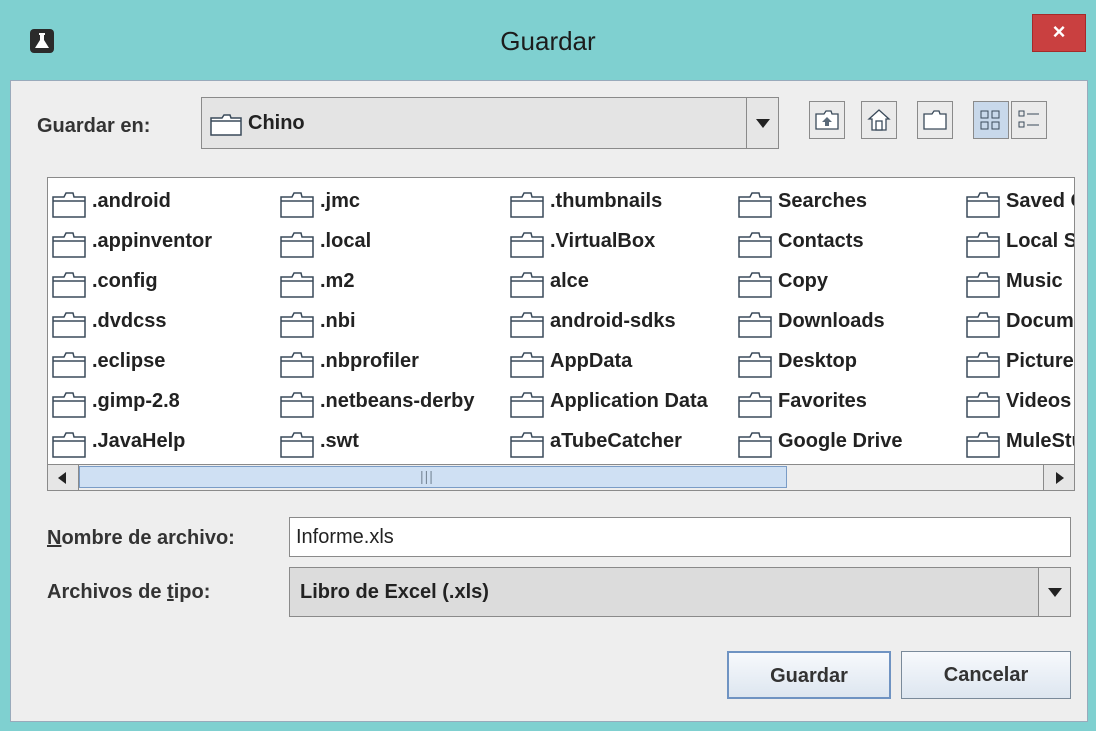 This screenshot has height=731, width=1096. Describe the element at coordinates (822, 201) in the screenshot. I see `file-name: Searches` at that location.